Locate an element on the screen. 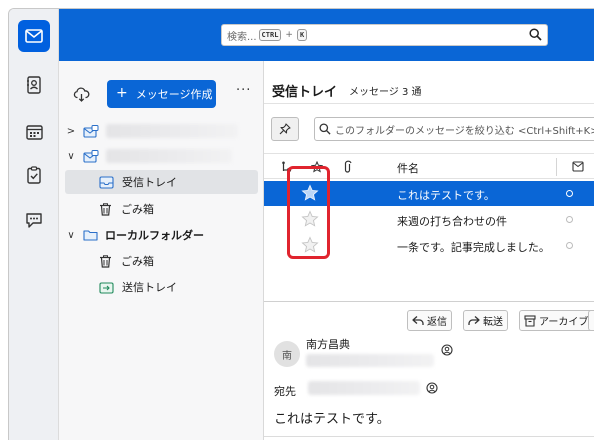  column-divider is located at coordinates (556, 167).